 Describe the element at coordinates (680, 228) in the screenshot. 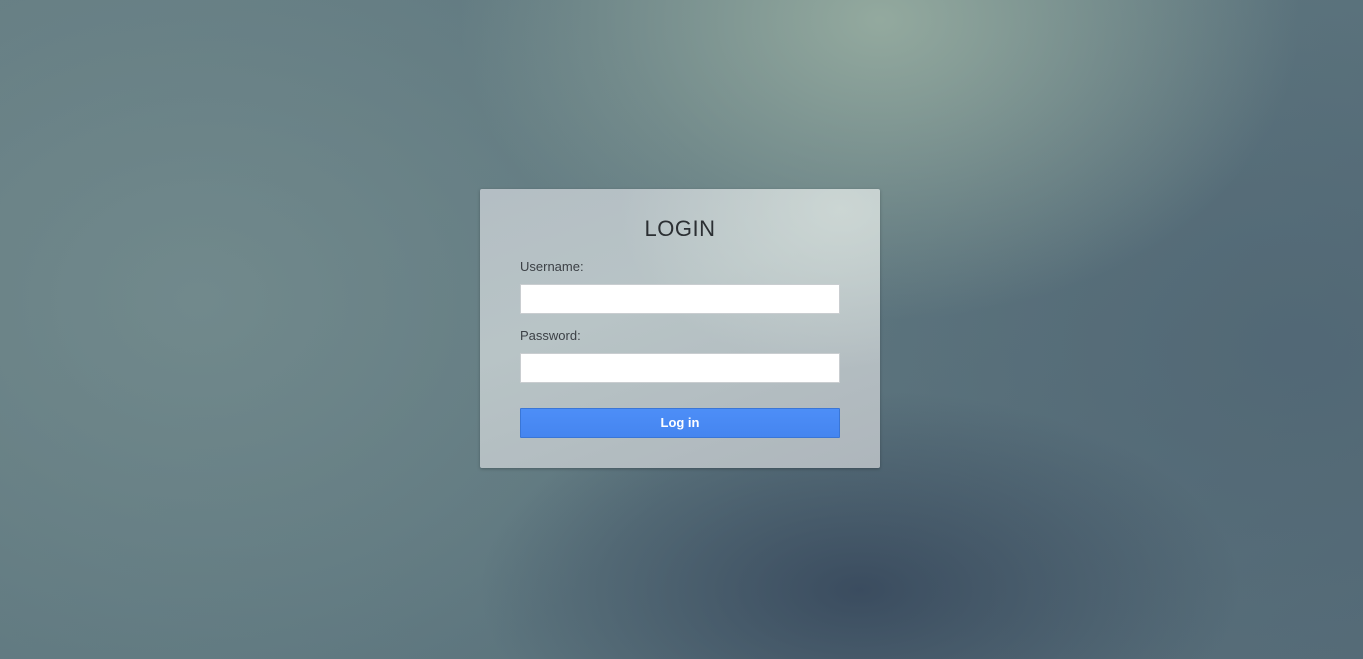

I see `login-title: LOGIN` at that location.